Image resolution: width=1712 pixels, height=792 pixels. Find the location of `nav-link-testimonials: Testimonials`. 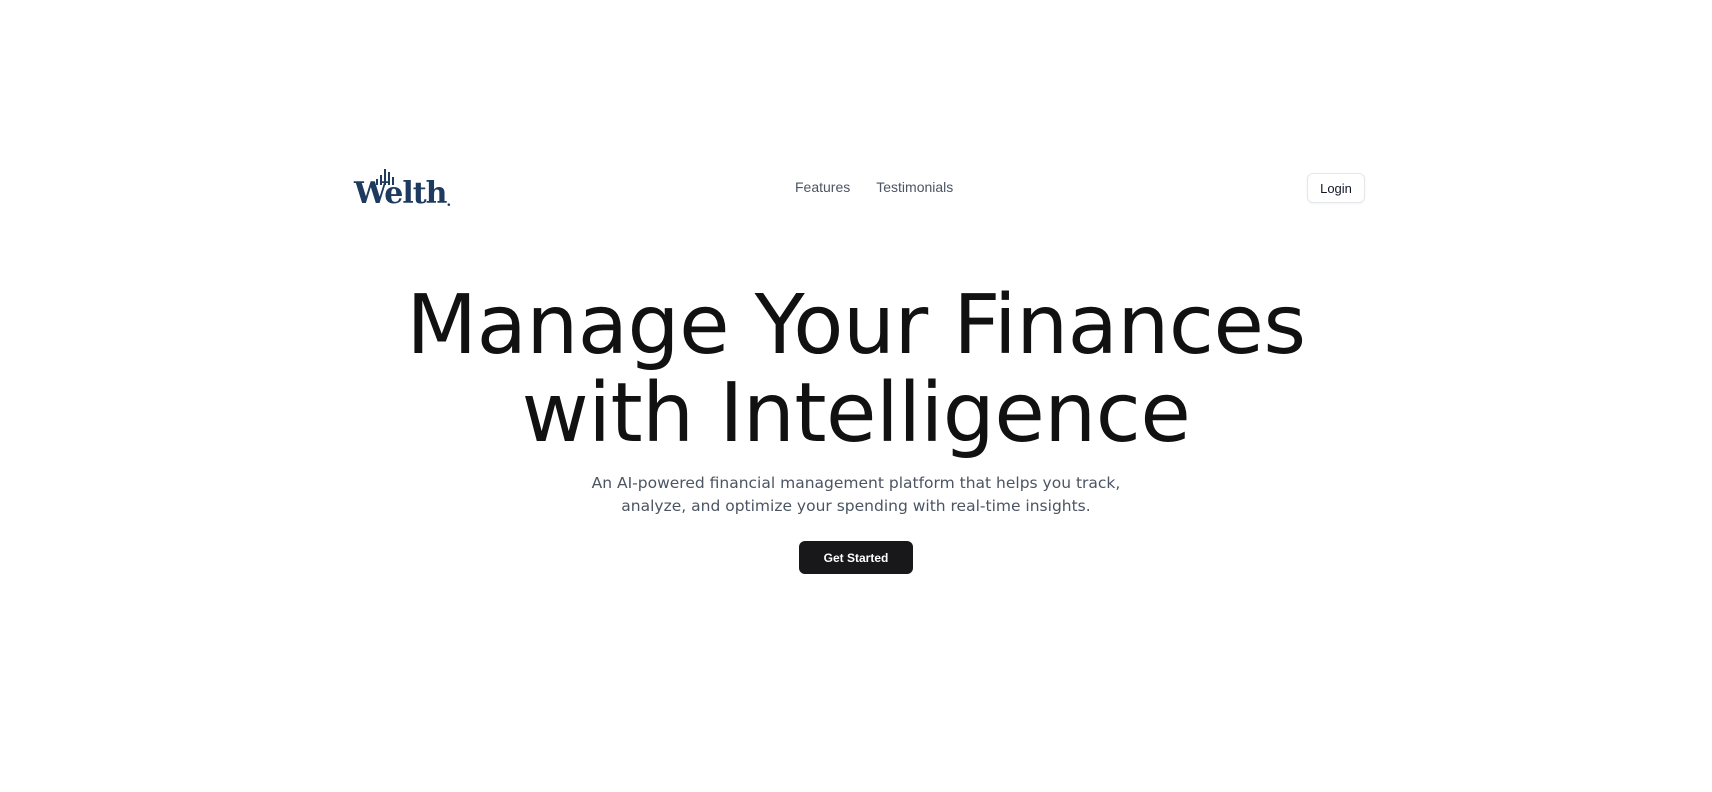

nav-link-testimonials: Testimonials is located at coordinates (914, 187).